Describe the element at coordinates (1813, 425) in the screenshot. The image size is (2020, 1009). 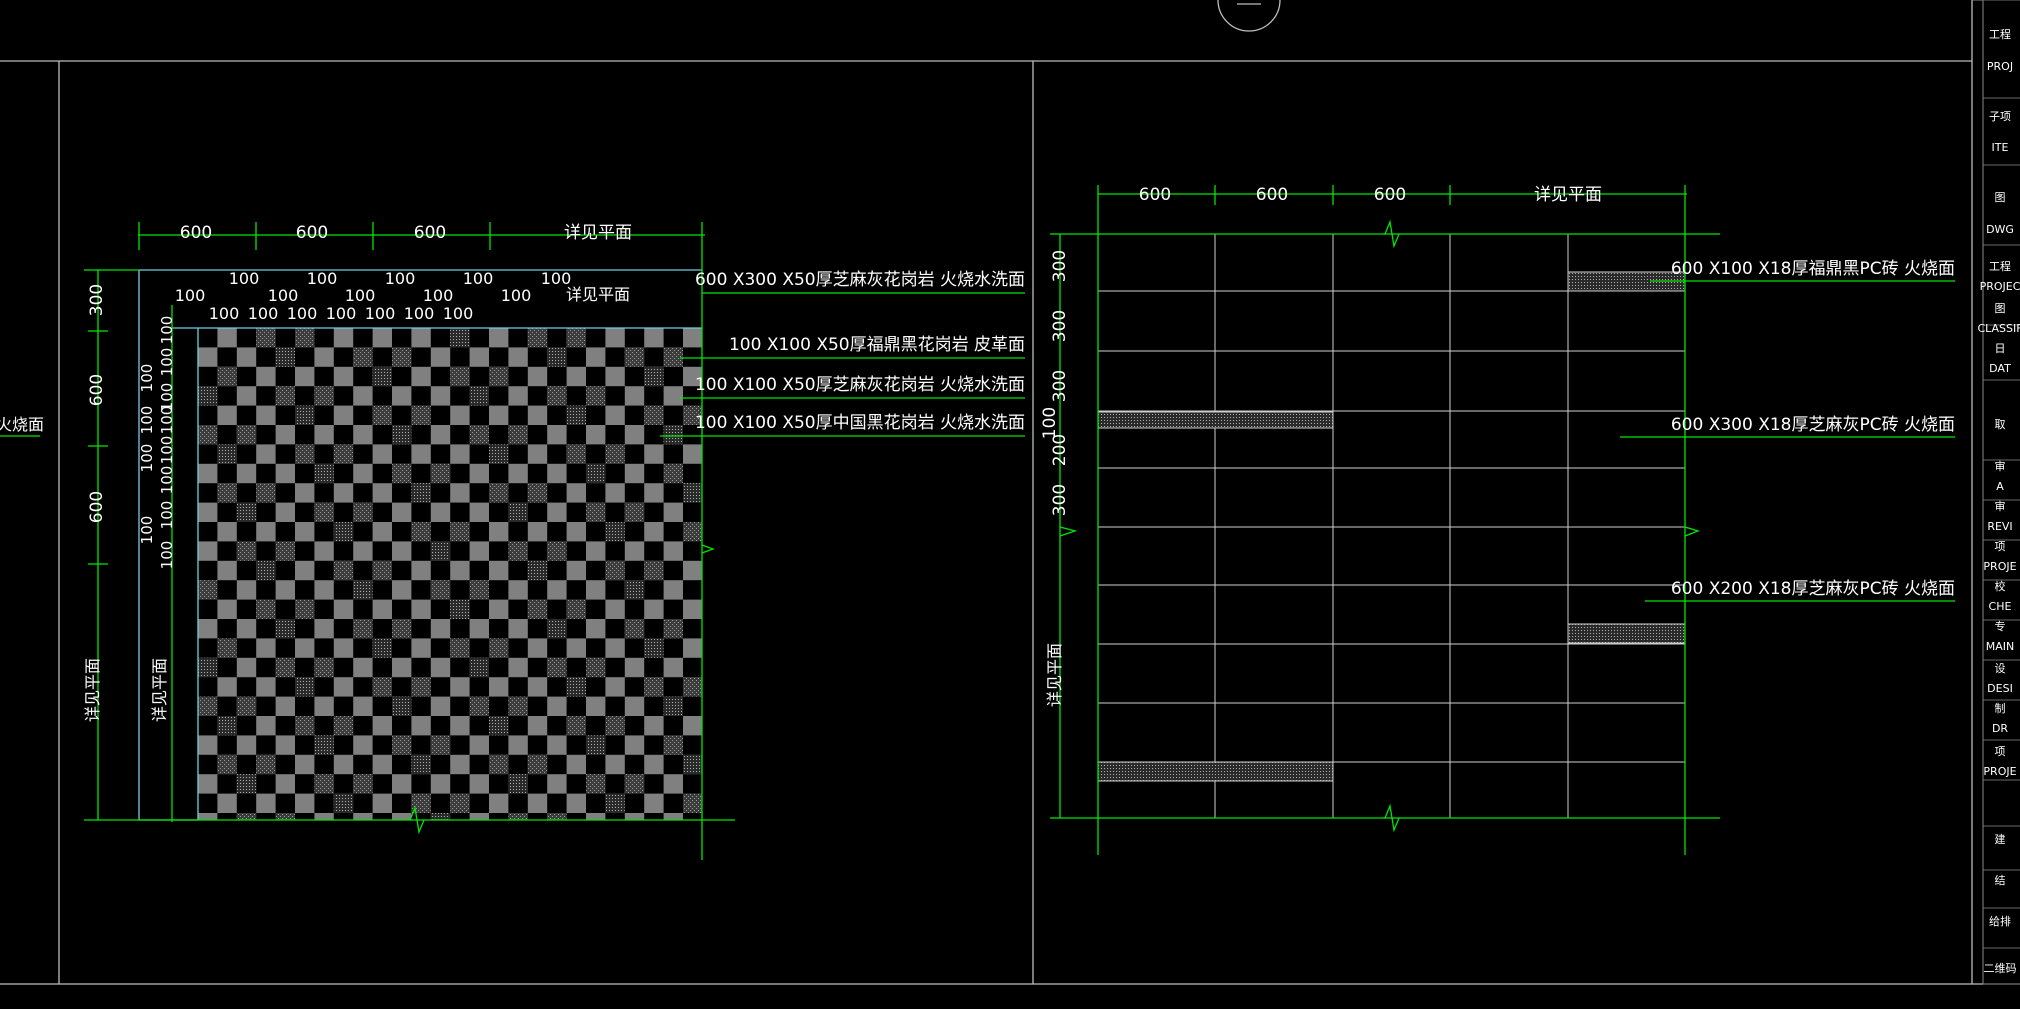
I see `material-callout: 600 X300 X18厚芝麻灰PC砖 火烧面` at that location.